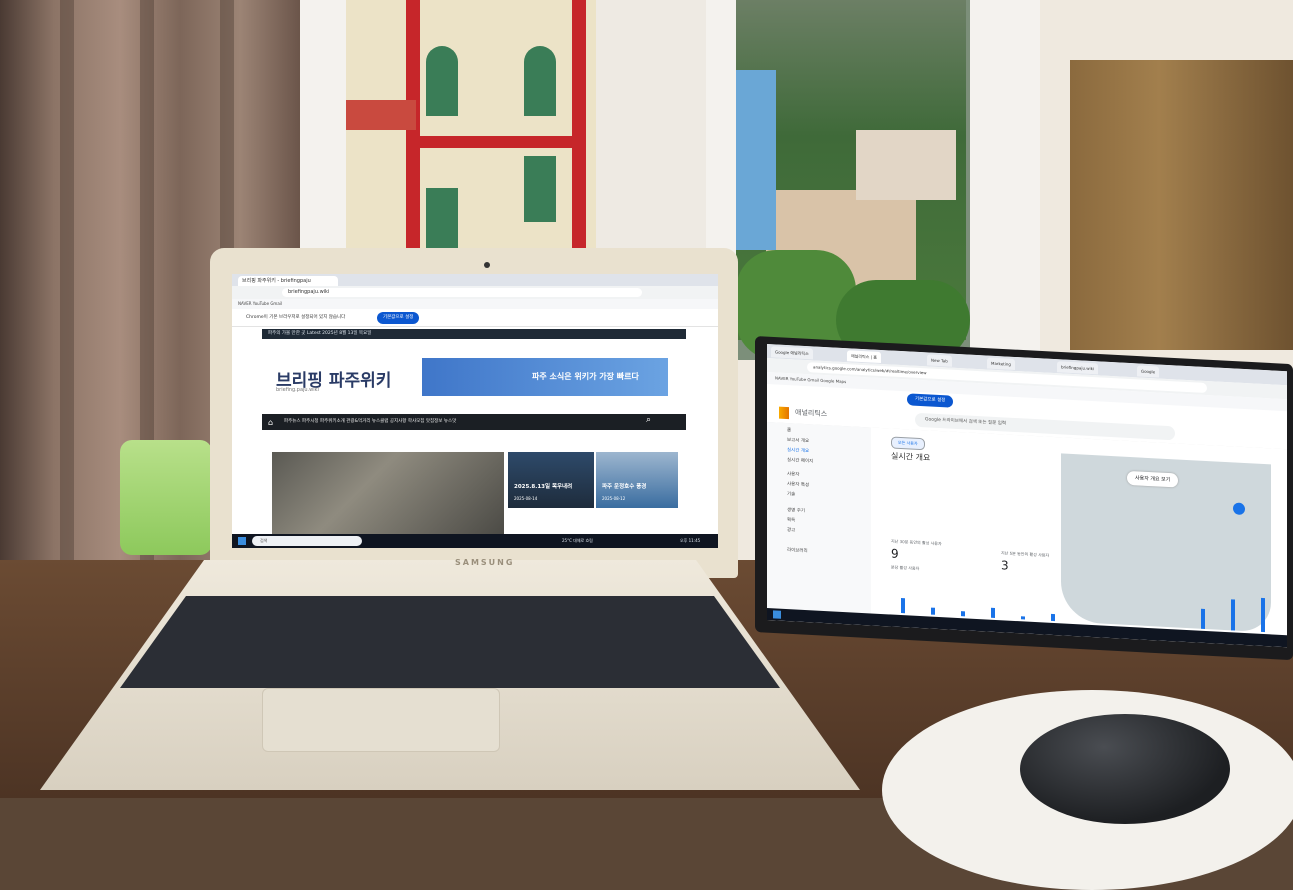 This screenshot has width=1293, height=890. What do you see at coordinates (297, 390) in the screenshot?
I see `site-subtitle: briefing.paju.wiki` at bounding box center [297, 390].